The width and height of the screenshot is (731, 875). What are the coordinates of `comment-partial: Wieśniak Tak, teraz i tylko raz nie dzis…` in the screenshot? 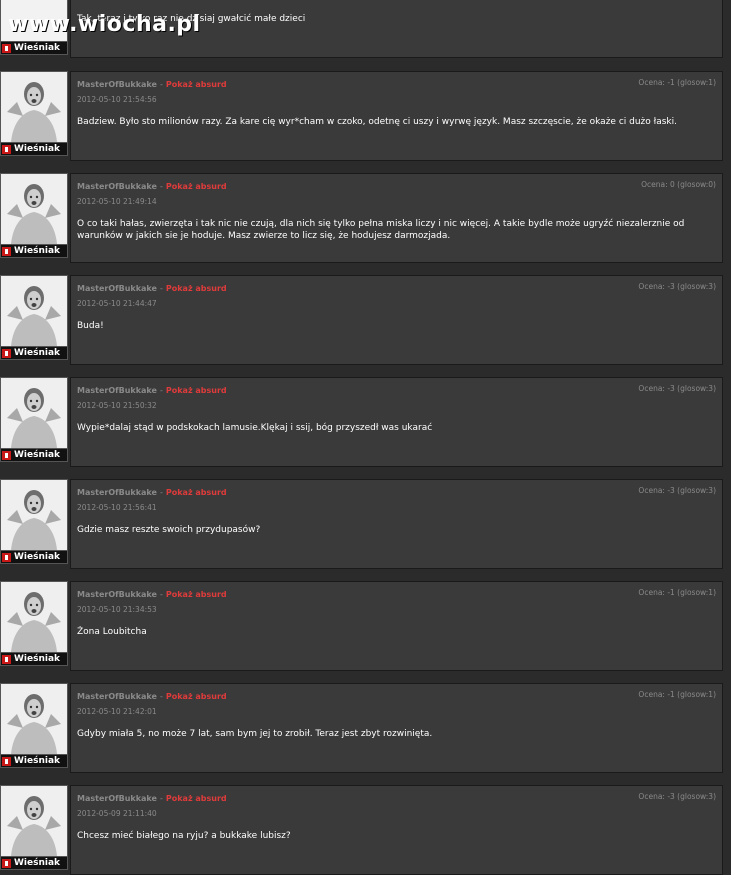 It's located at (365, 30).